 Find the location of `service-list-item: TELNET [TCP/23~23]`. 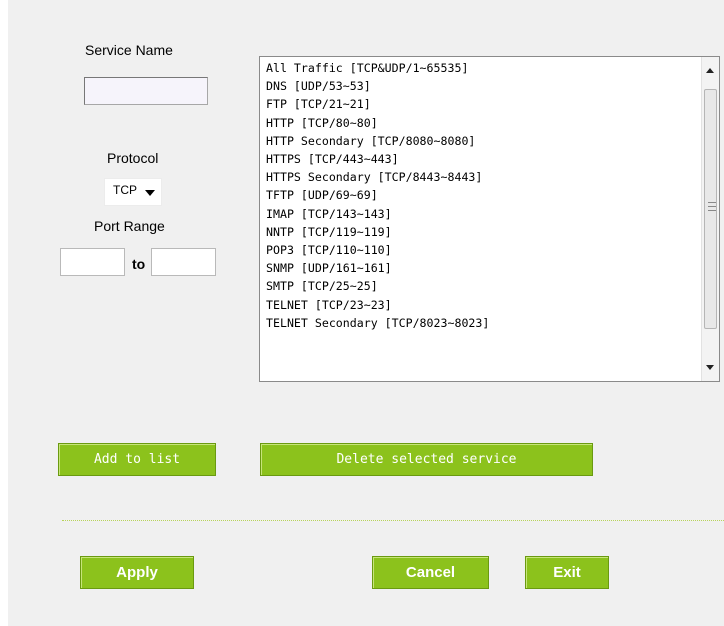

service-list-item: TELNET [TCP/23~23] is located at coordinates (482, 305).